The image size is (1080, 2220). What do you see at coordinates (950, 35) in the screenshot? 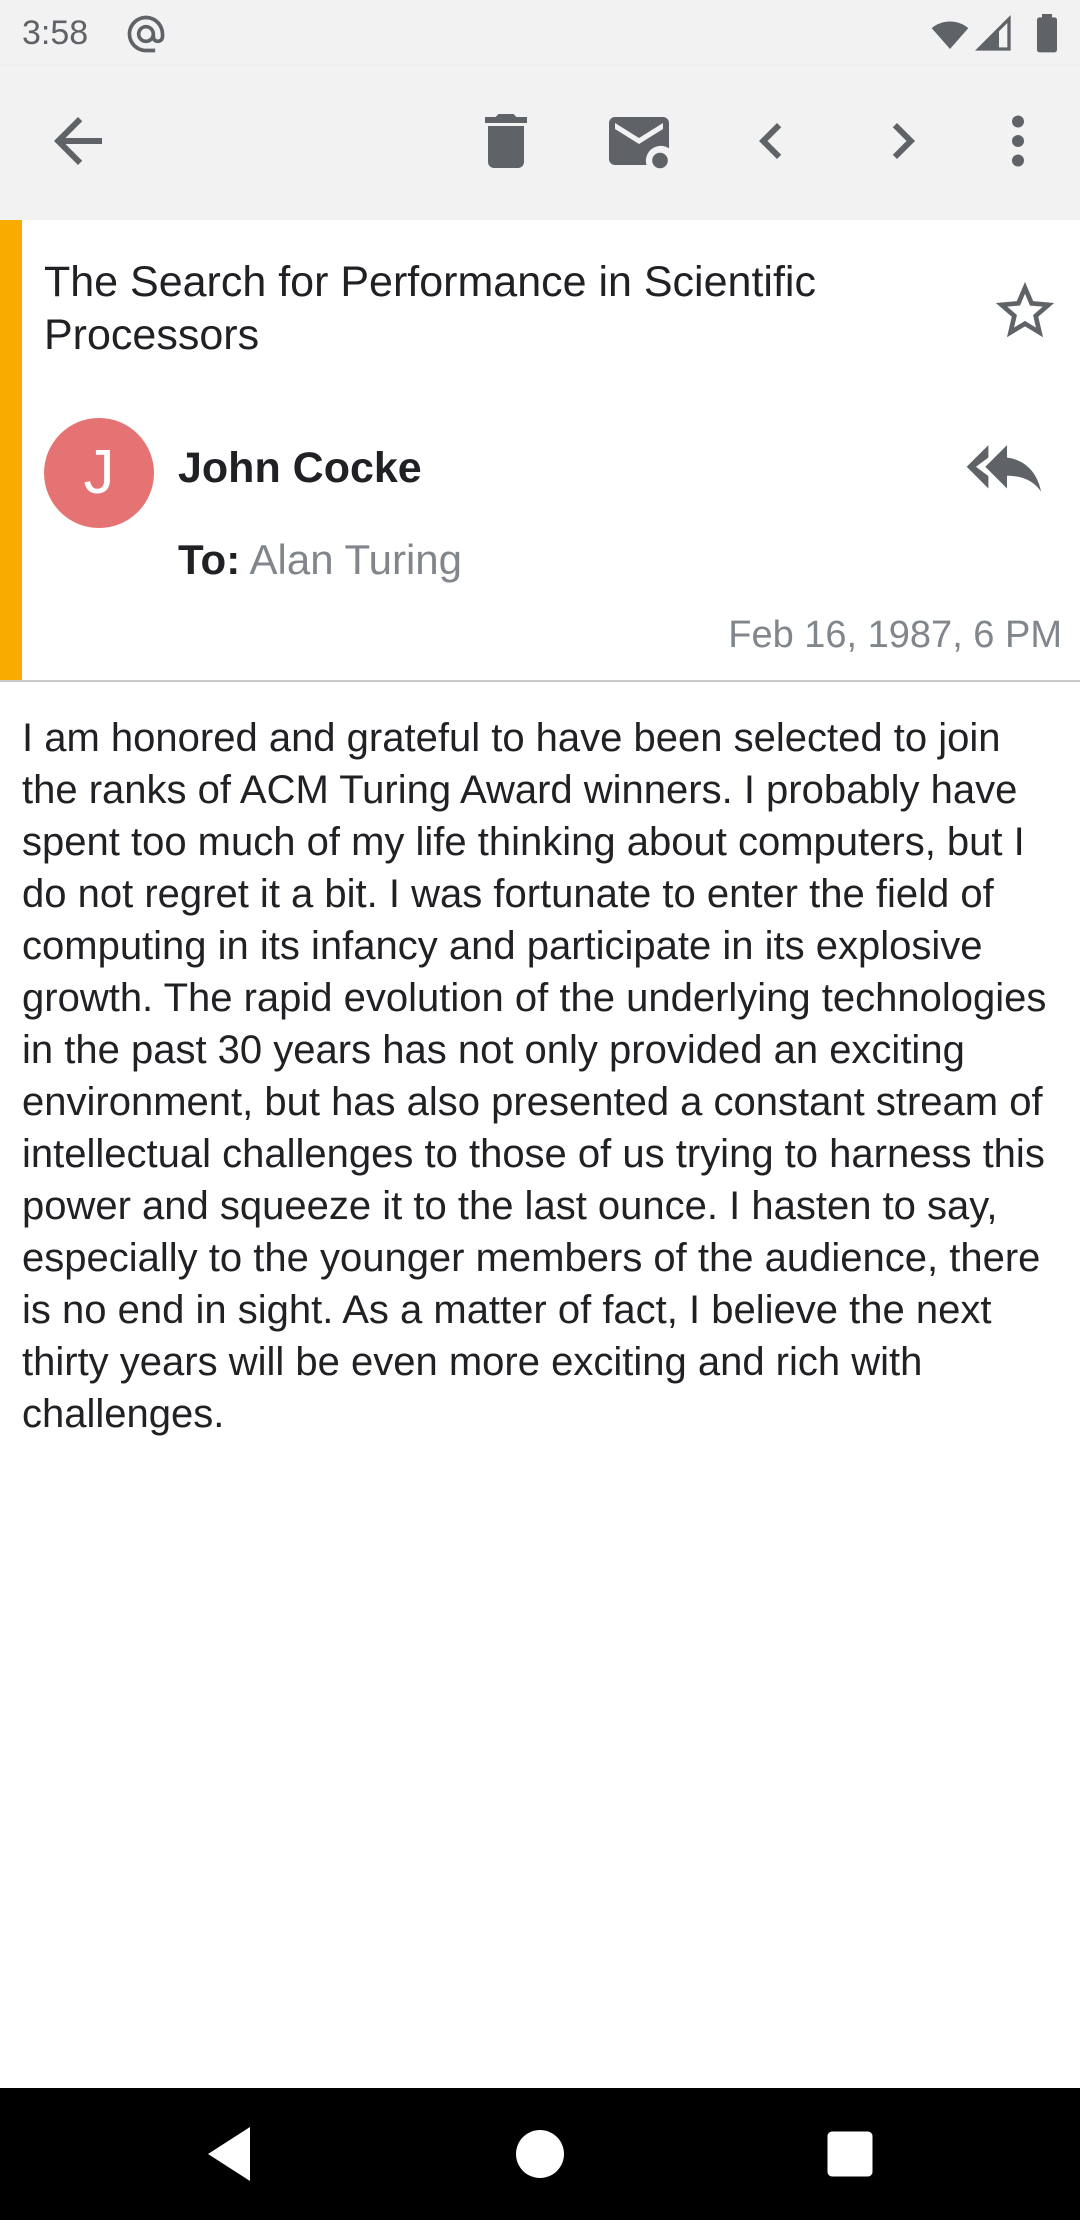
I see `wifi-icon` at bounding box center [950, 35].